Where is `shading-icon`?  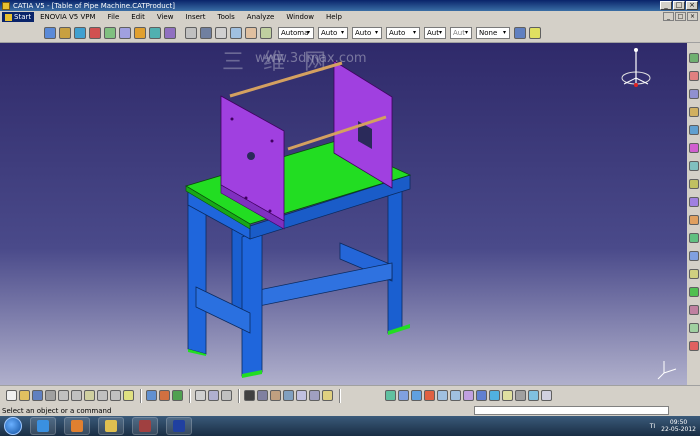 shading-icon is located at coordinates (494, 395).